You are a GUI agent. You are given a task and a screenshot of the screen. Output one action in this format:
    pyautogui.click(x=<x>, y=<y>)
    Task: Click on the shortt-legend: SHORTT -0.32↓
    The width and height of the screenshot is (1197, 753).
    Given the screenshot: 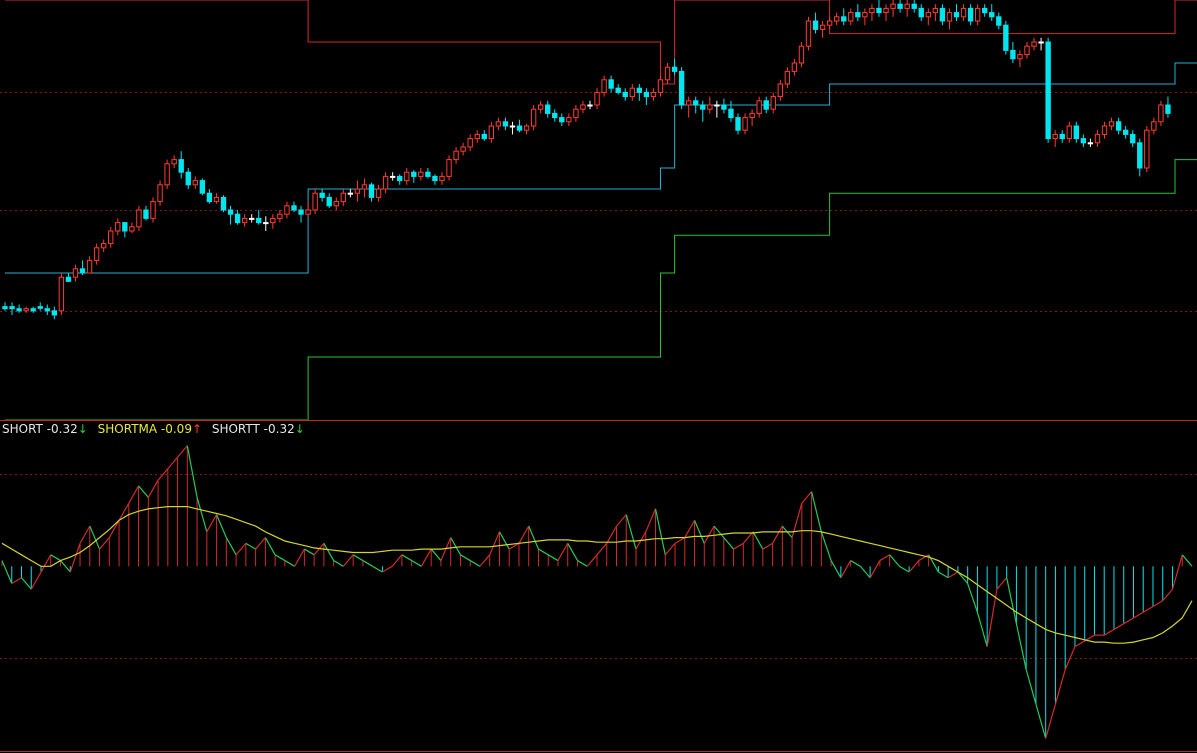 What is the action you would take?
    pyautogui.click(x=258, y=429)
    